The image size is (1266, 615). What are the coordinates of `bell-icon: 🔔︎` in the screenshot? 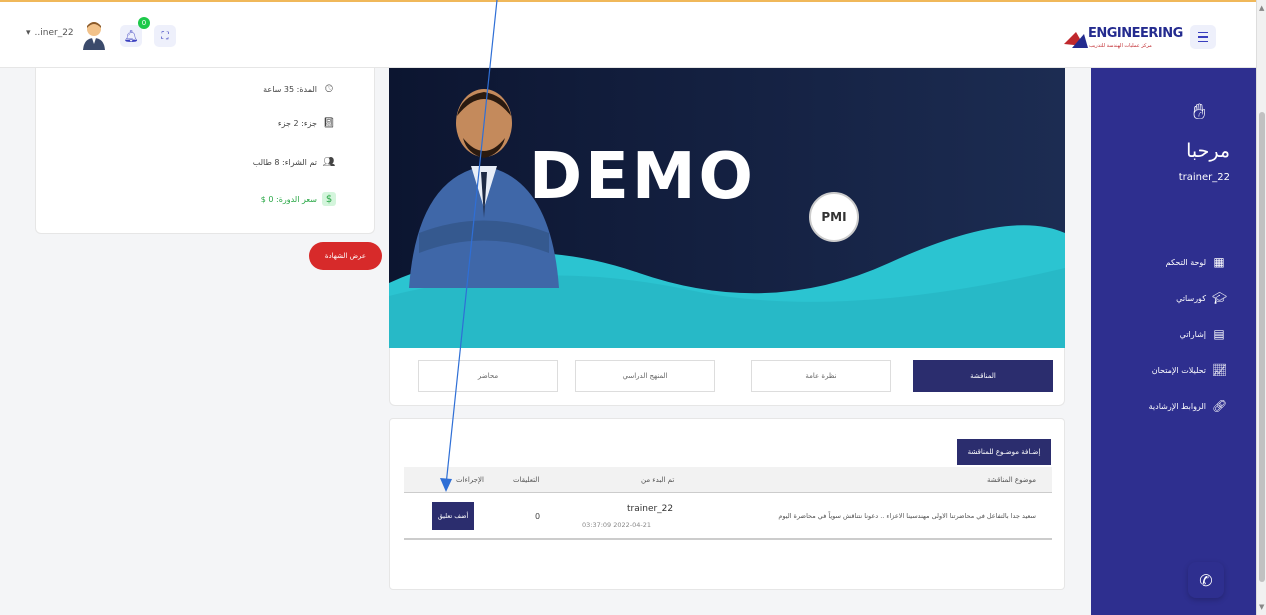 It's located at (131, 36).